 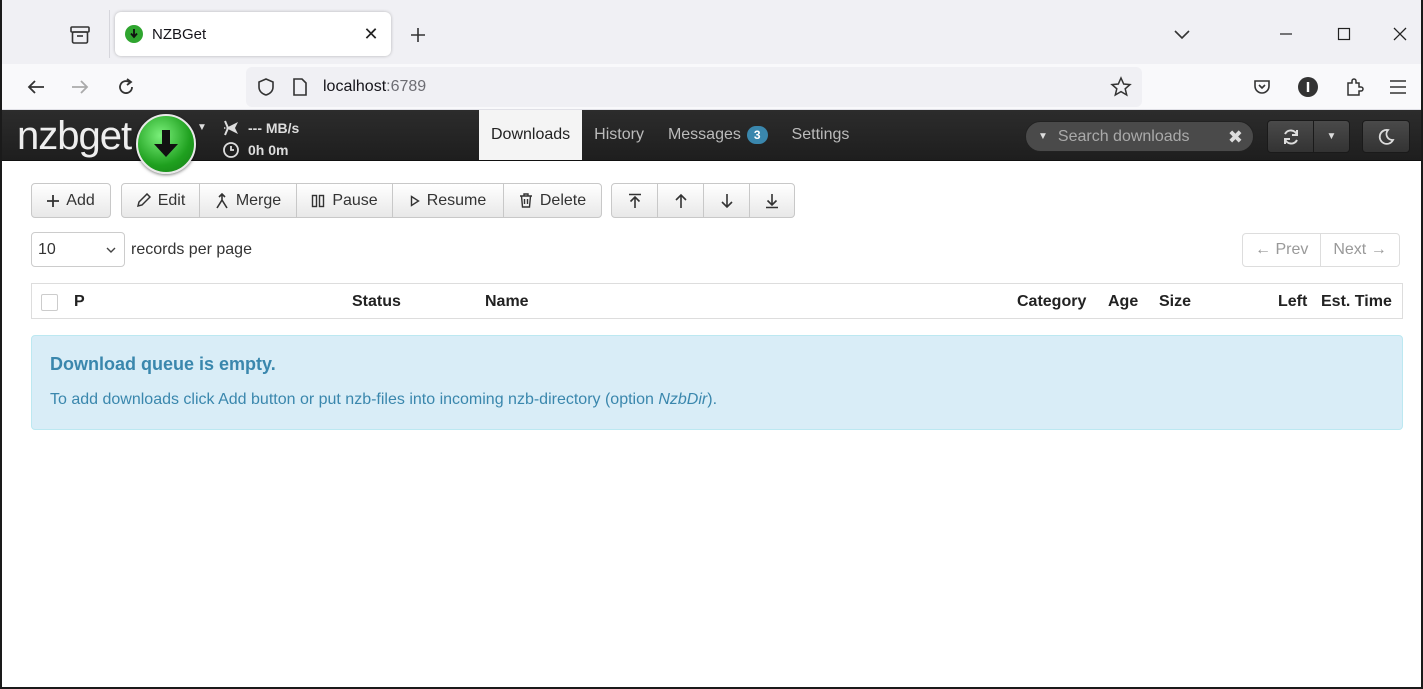 I want to click on col-category: Category, so click(x=1051, y=302).